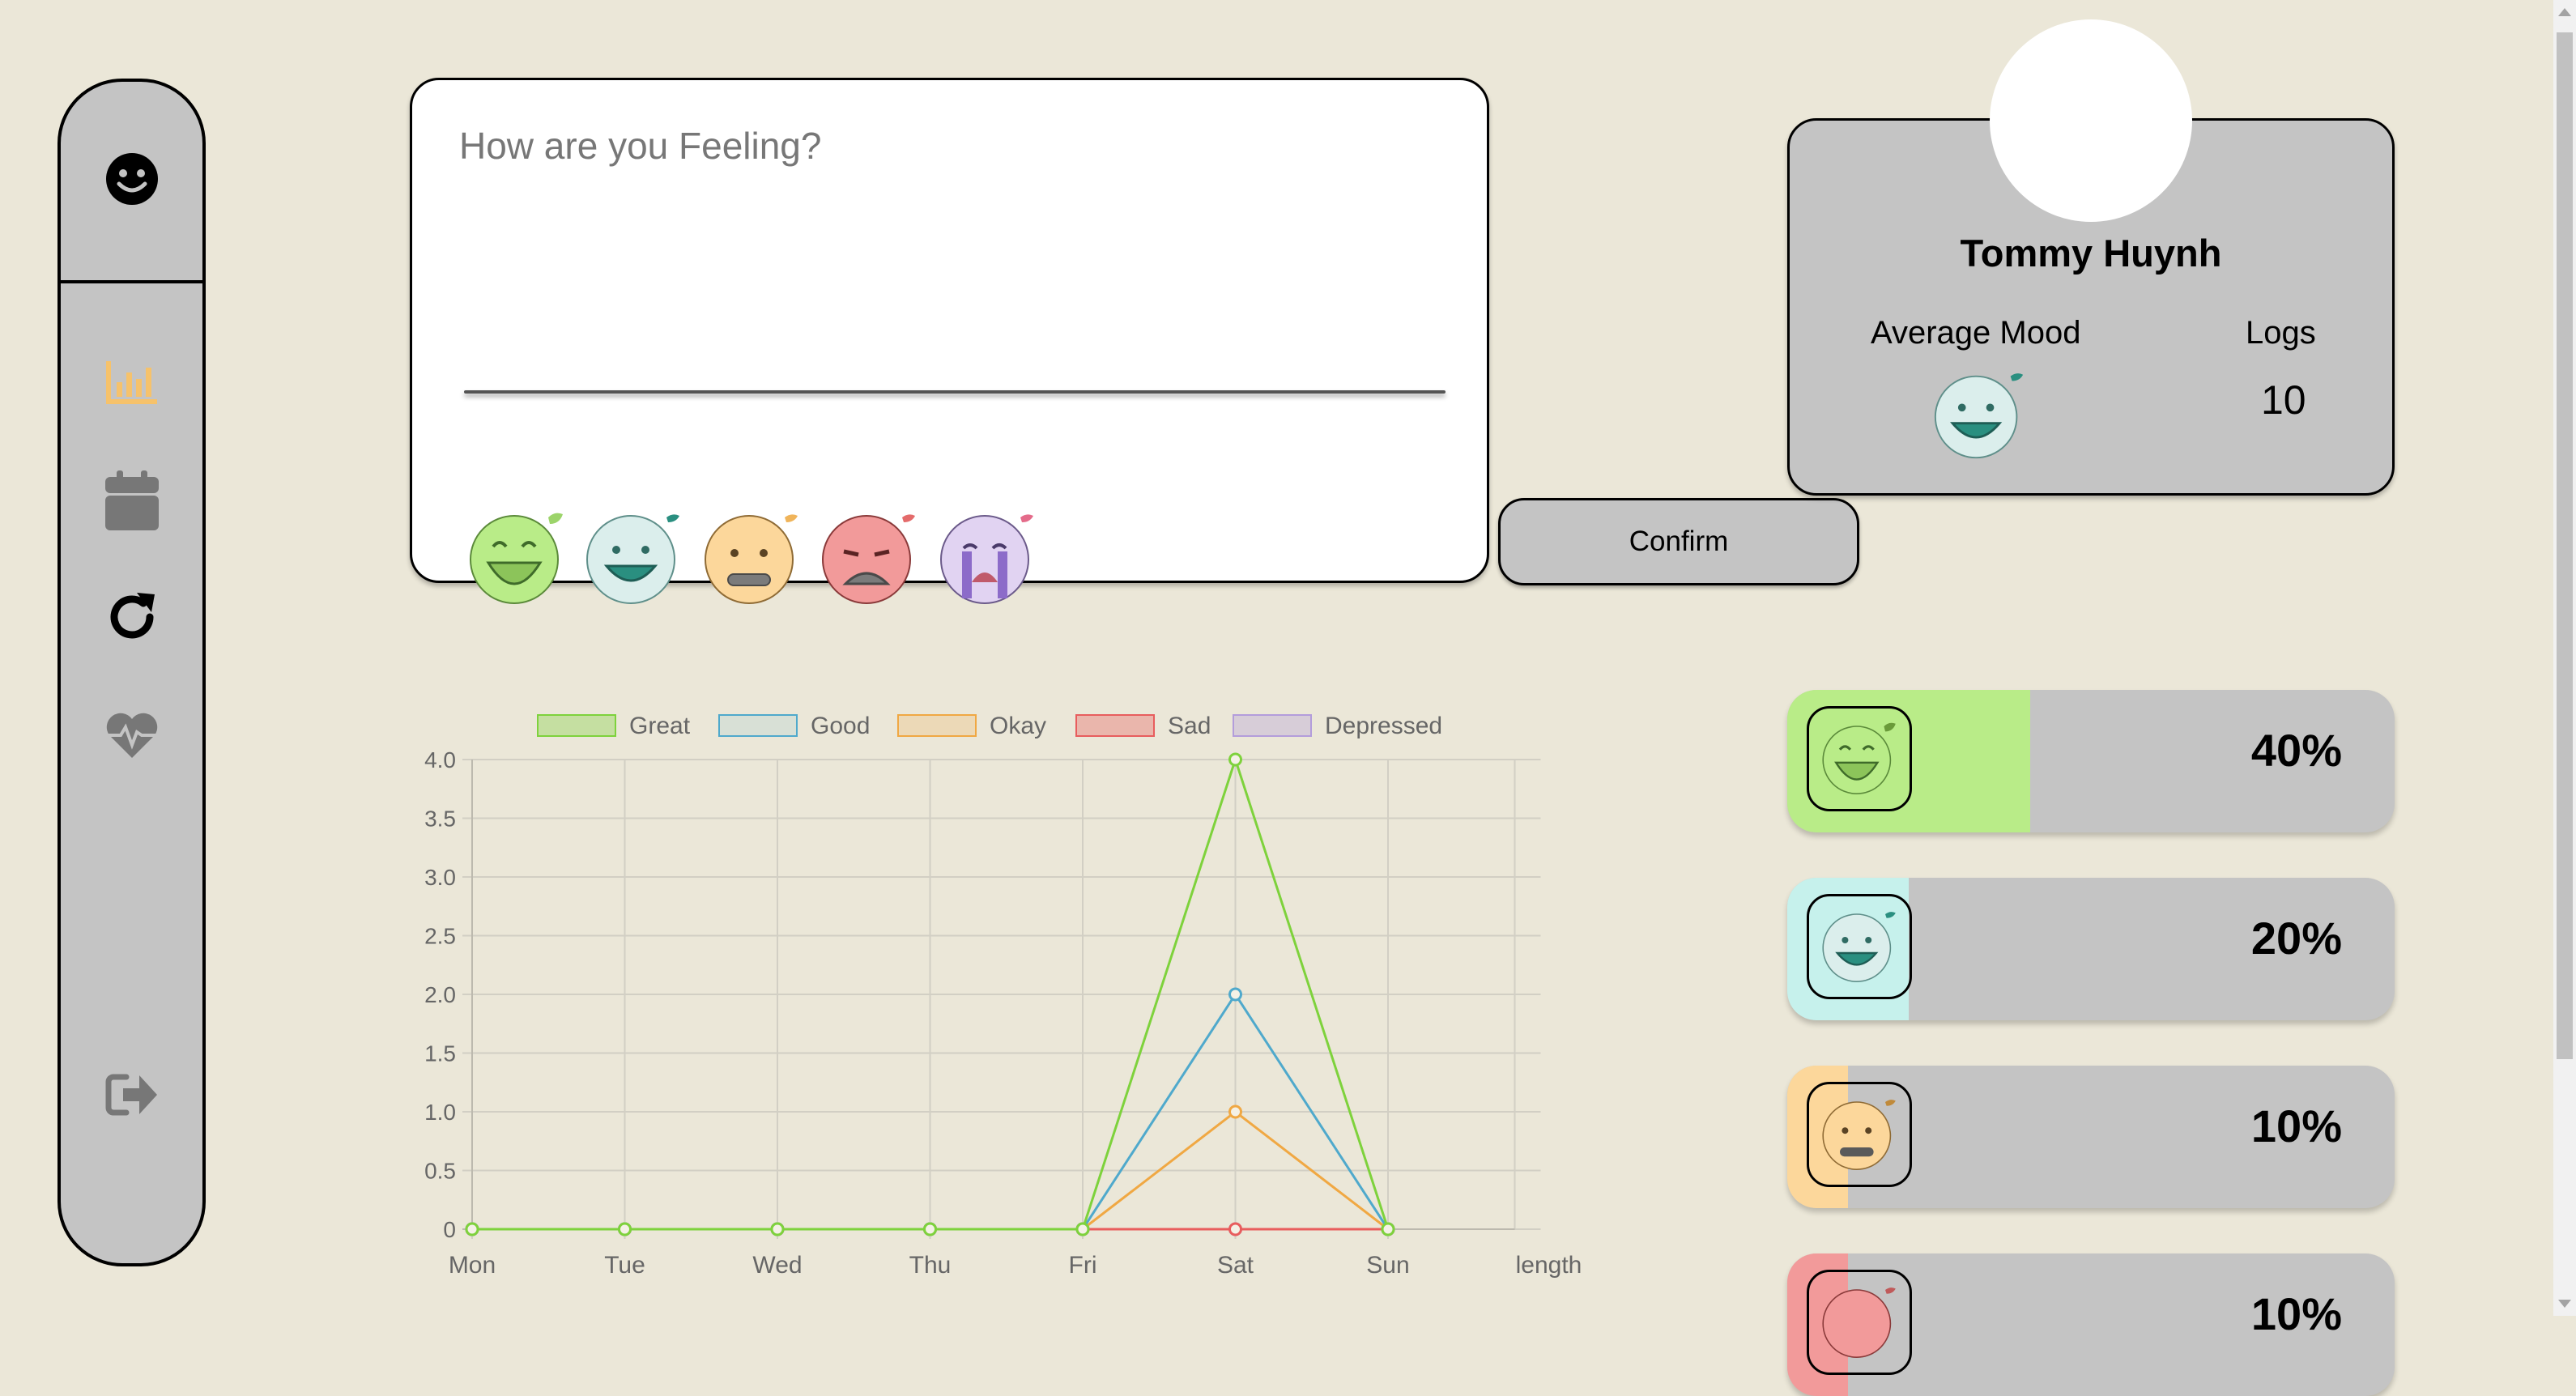 The height and width of the screenshot is (1396, 2576). I want to click on chart-y-tick-label: 4.0, so click(440, 759).